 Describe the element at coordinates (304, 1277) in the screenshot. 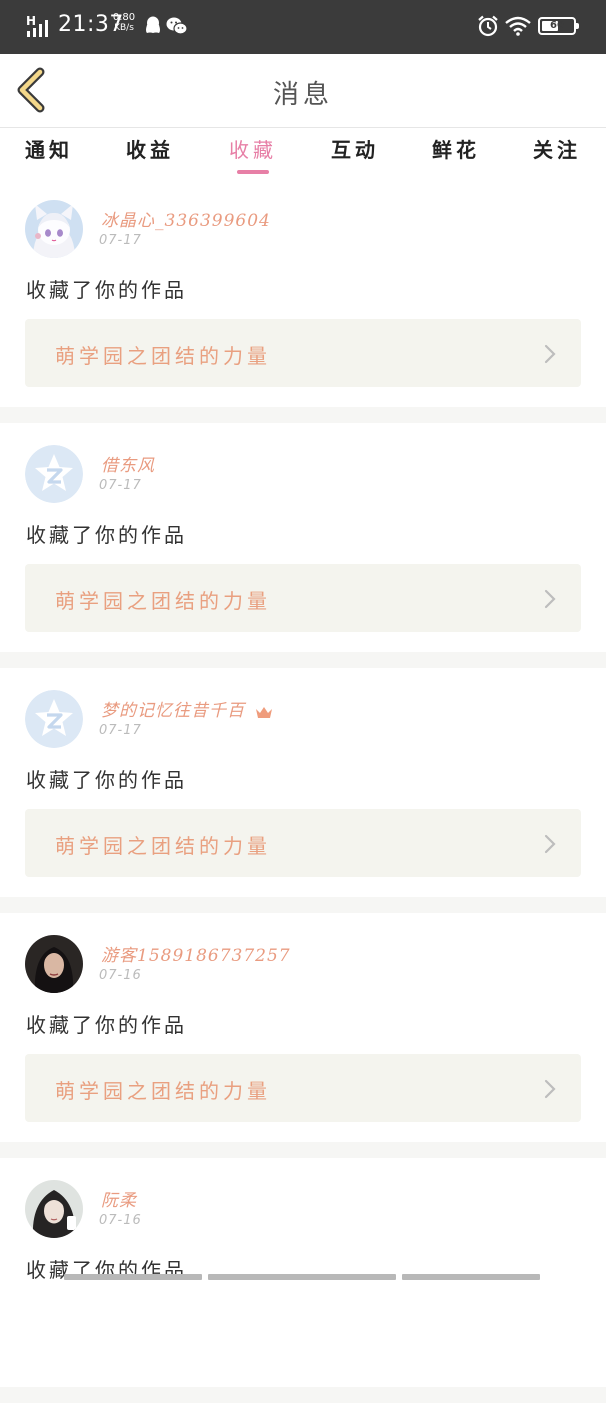

I see `bottom-gesture-bar` at that location.